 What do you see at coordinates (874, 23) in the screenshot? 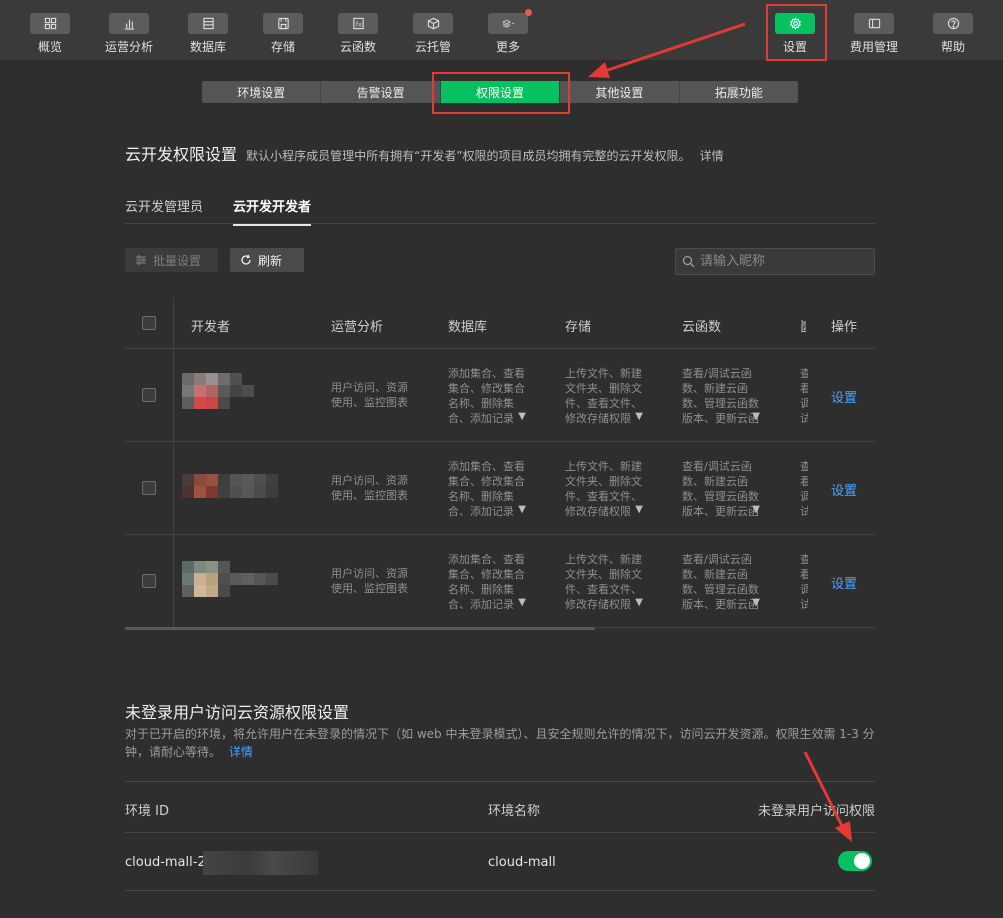
I see `billing-icon` at bounding box center [874, 23].